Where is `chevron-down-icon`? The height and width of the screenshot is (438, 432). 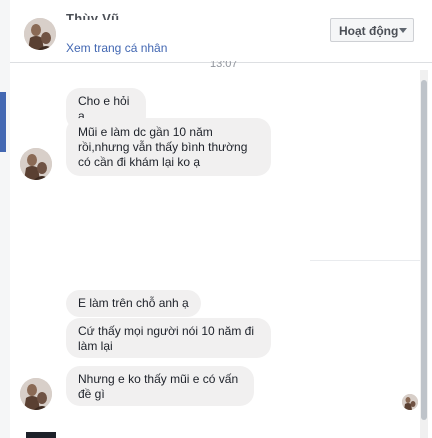
chevron-down-icon is located at coordinates (403, 30).